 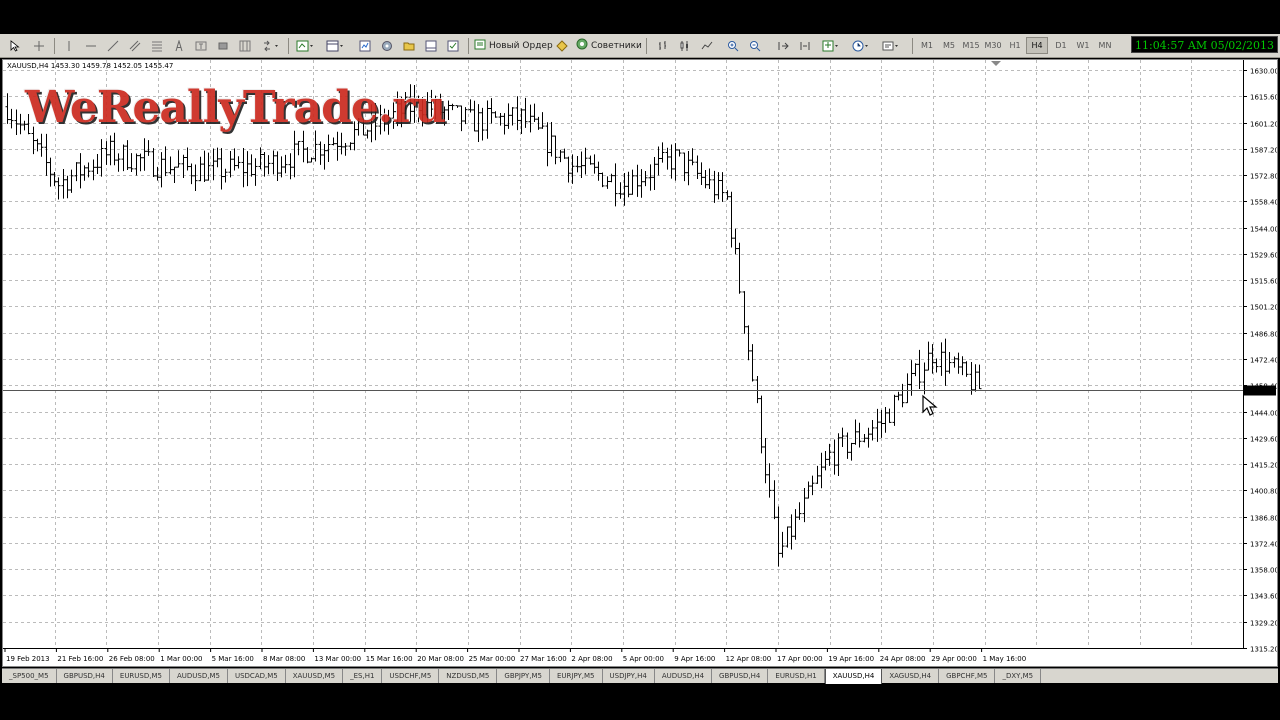 I want to click on chart-tab: EURUSD,H1, so click(x=796, y=676).